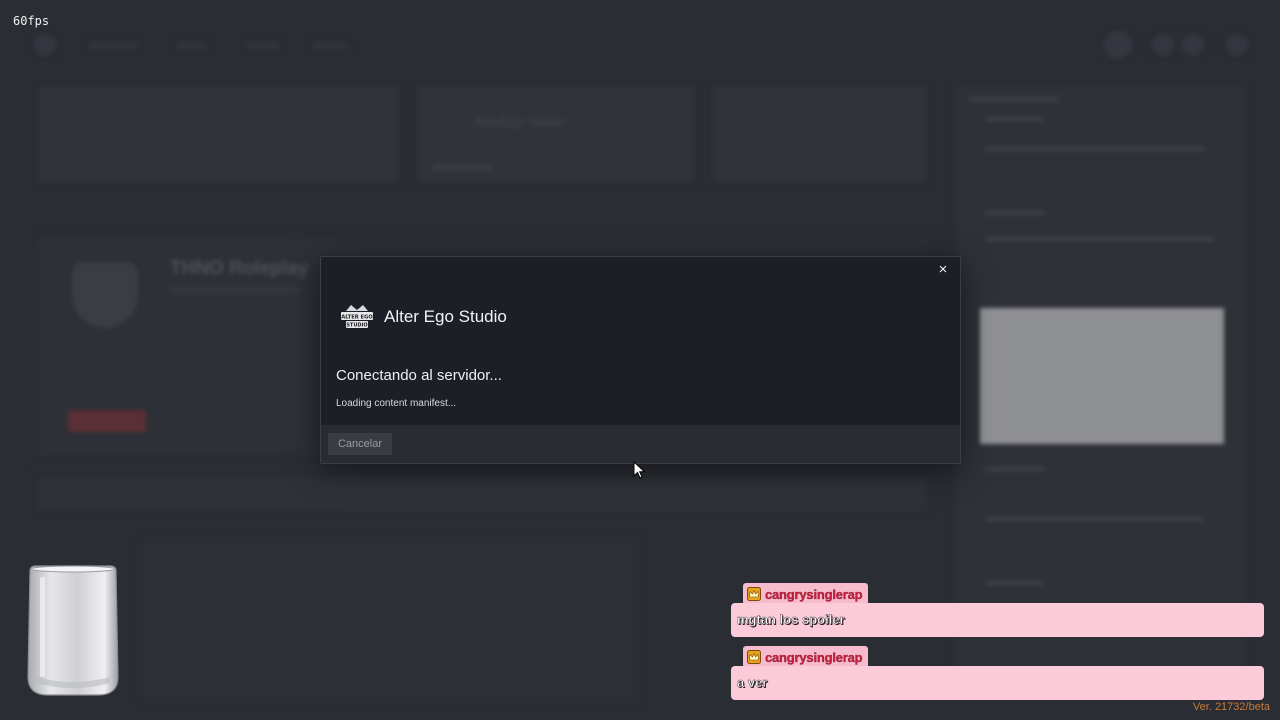 This screenshot has width=1280, height=720. What do you see at coordinates (218, 134) in the screenshot?
I see `search-panel` at bounding box center [218, 134].